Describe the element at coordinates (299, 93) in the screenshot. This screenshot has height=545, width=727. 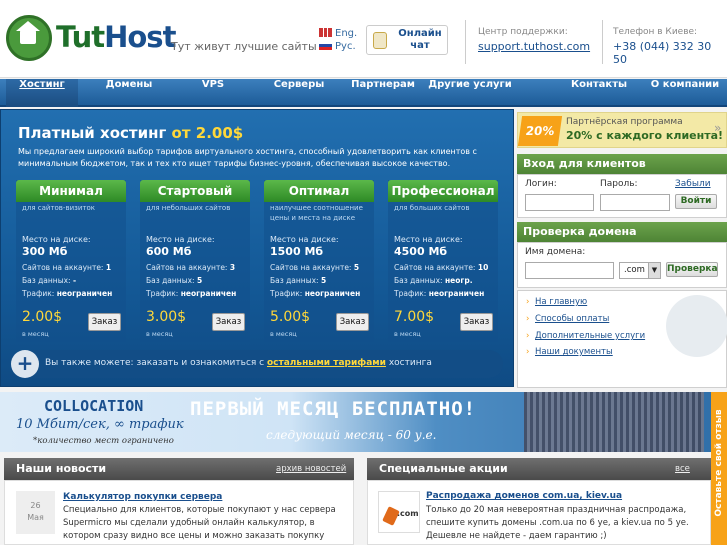
I see `nav-servers: Серверы` at that location.